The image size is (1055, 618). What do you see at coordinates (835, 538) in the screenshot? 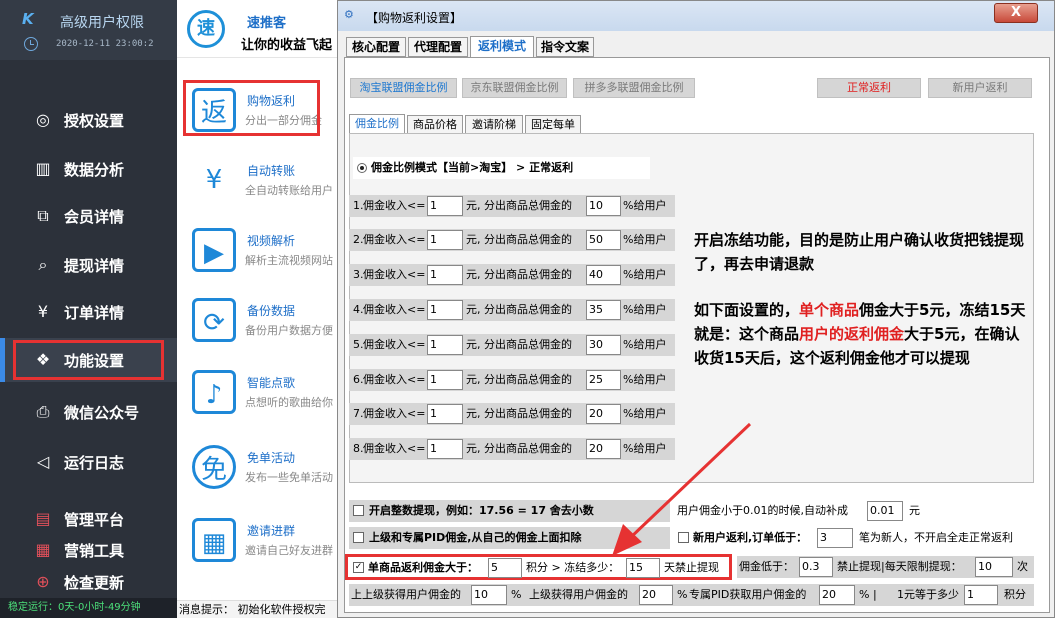
I see `new-user-input: 3` at bounding box center [835, 538].